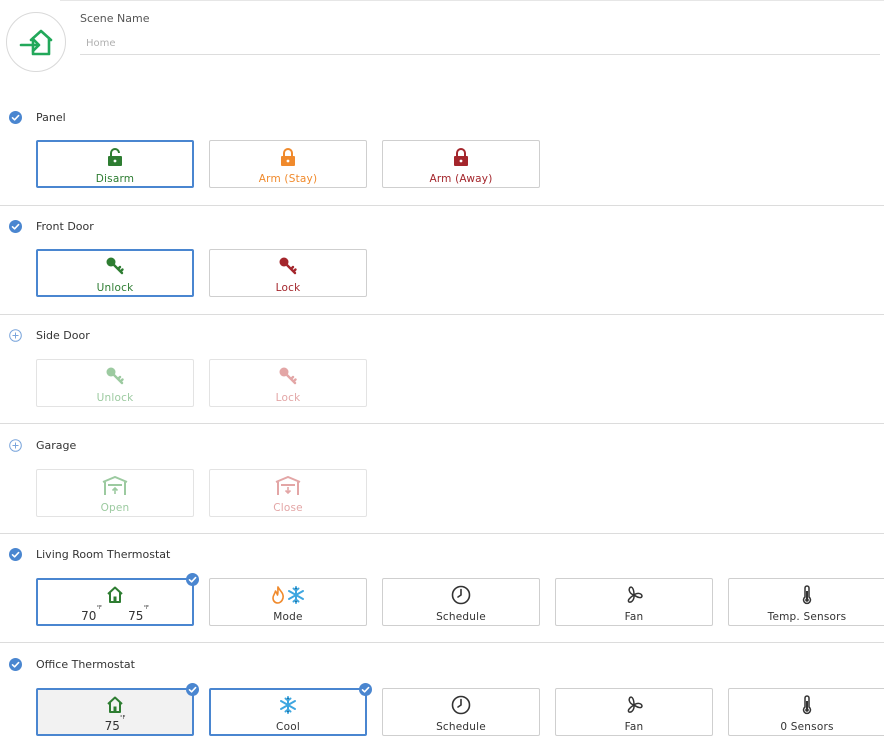 The width and height of the screenshot is (884, 747). I want to click on option-label: Mode, so click(288, 617).